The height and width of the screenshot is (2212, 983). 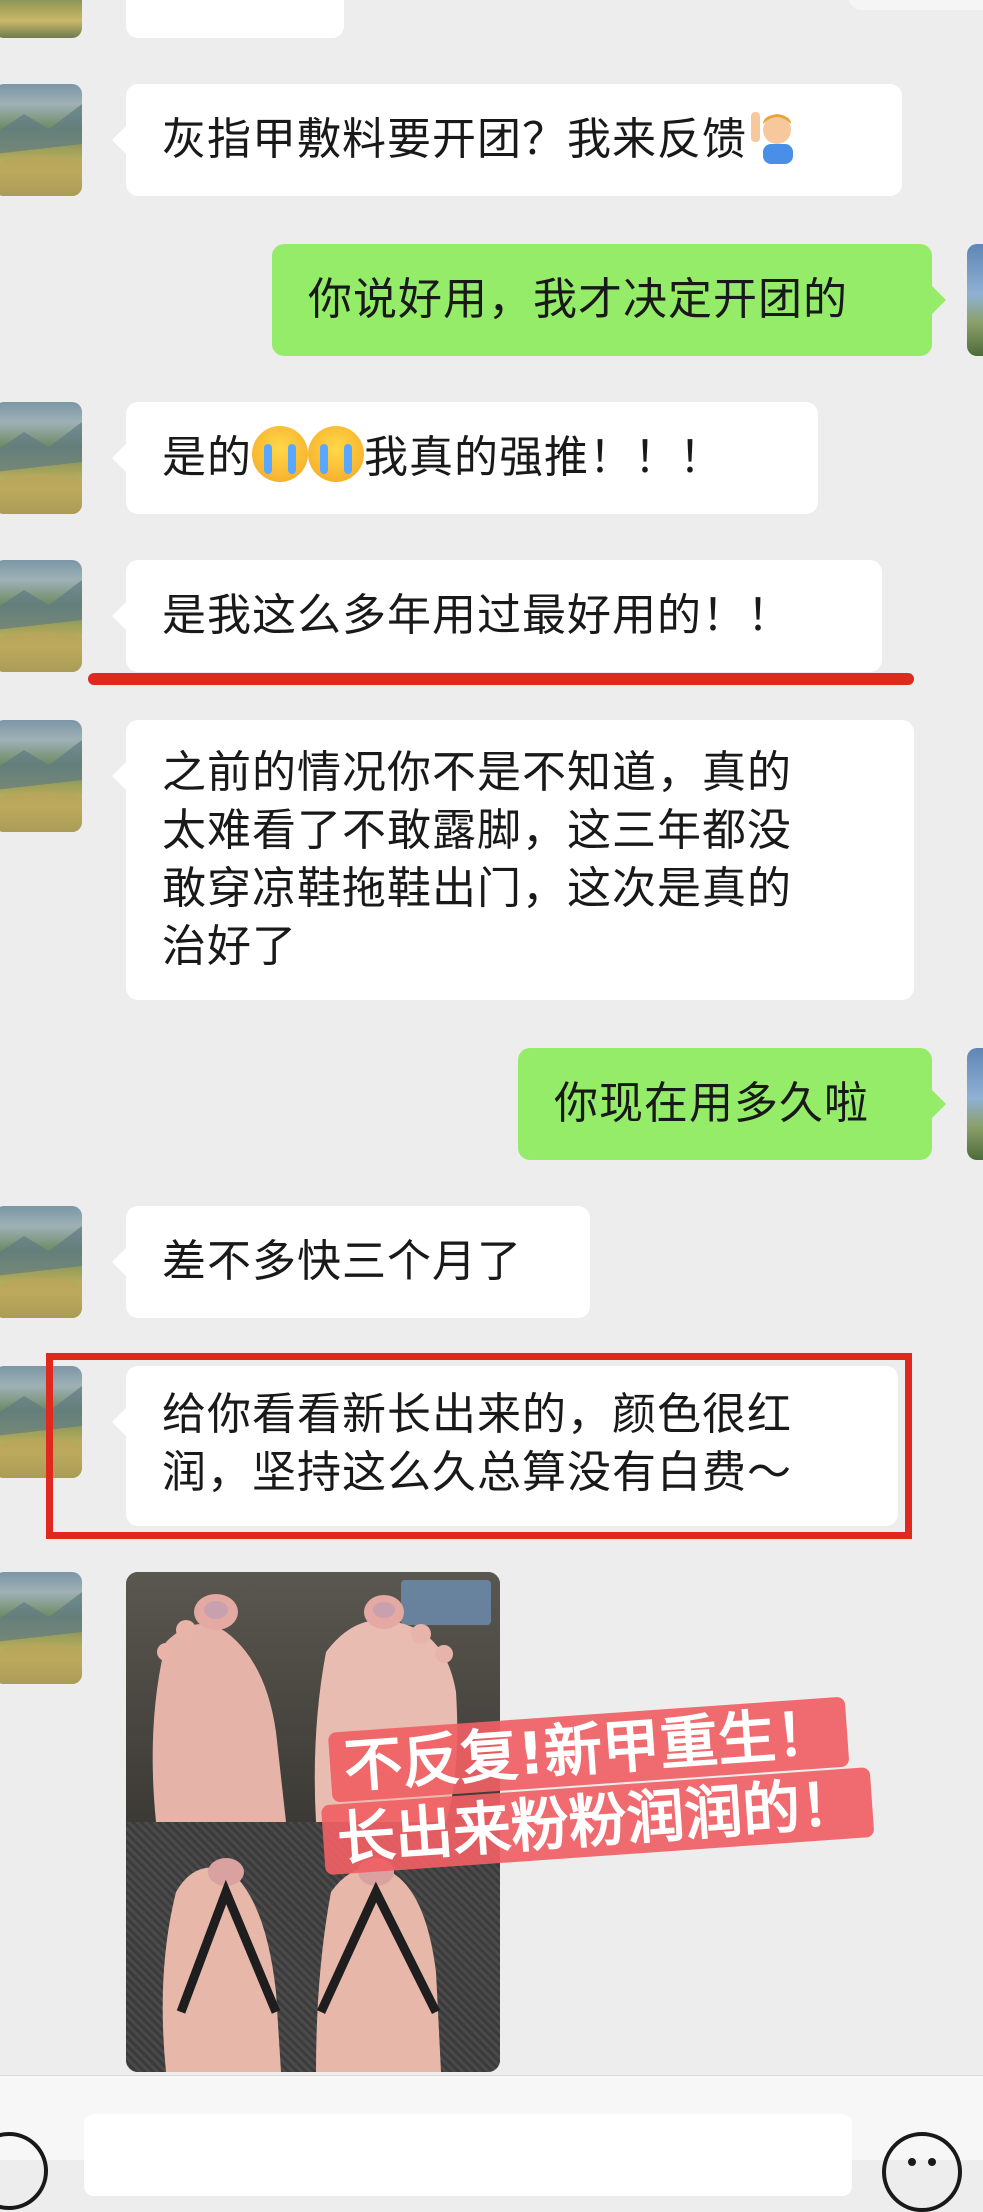 What do you see at coordinates (578, 299) in the screenshot?
I see `message-text: 你说好用，我才决定开团的` at bounding box center [578, 299].